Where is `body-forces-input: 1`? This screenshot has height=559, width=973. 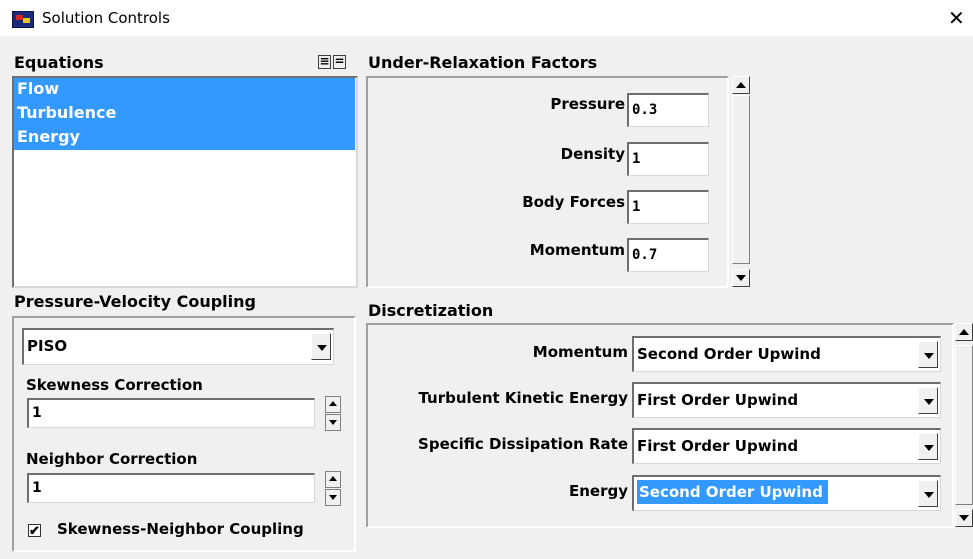
body-forces-input: 1 is located at coordinates (668, 207).